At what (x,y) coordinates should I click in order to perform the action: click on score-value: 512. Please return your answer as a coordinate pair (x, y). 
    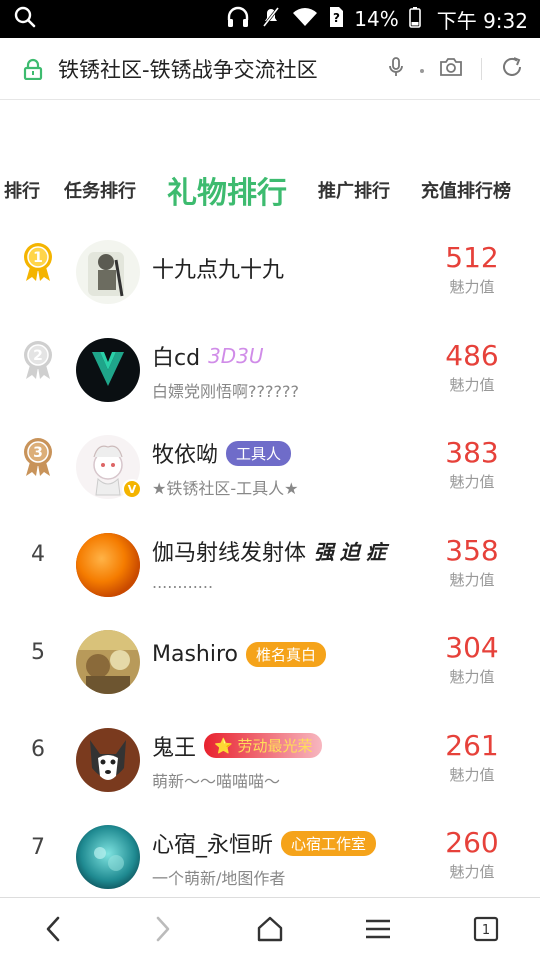
    Looking at the image, I should click on (472, 257).